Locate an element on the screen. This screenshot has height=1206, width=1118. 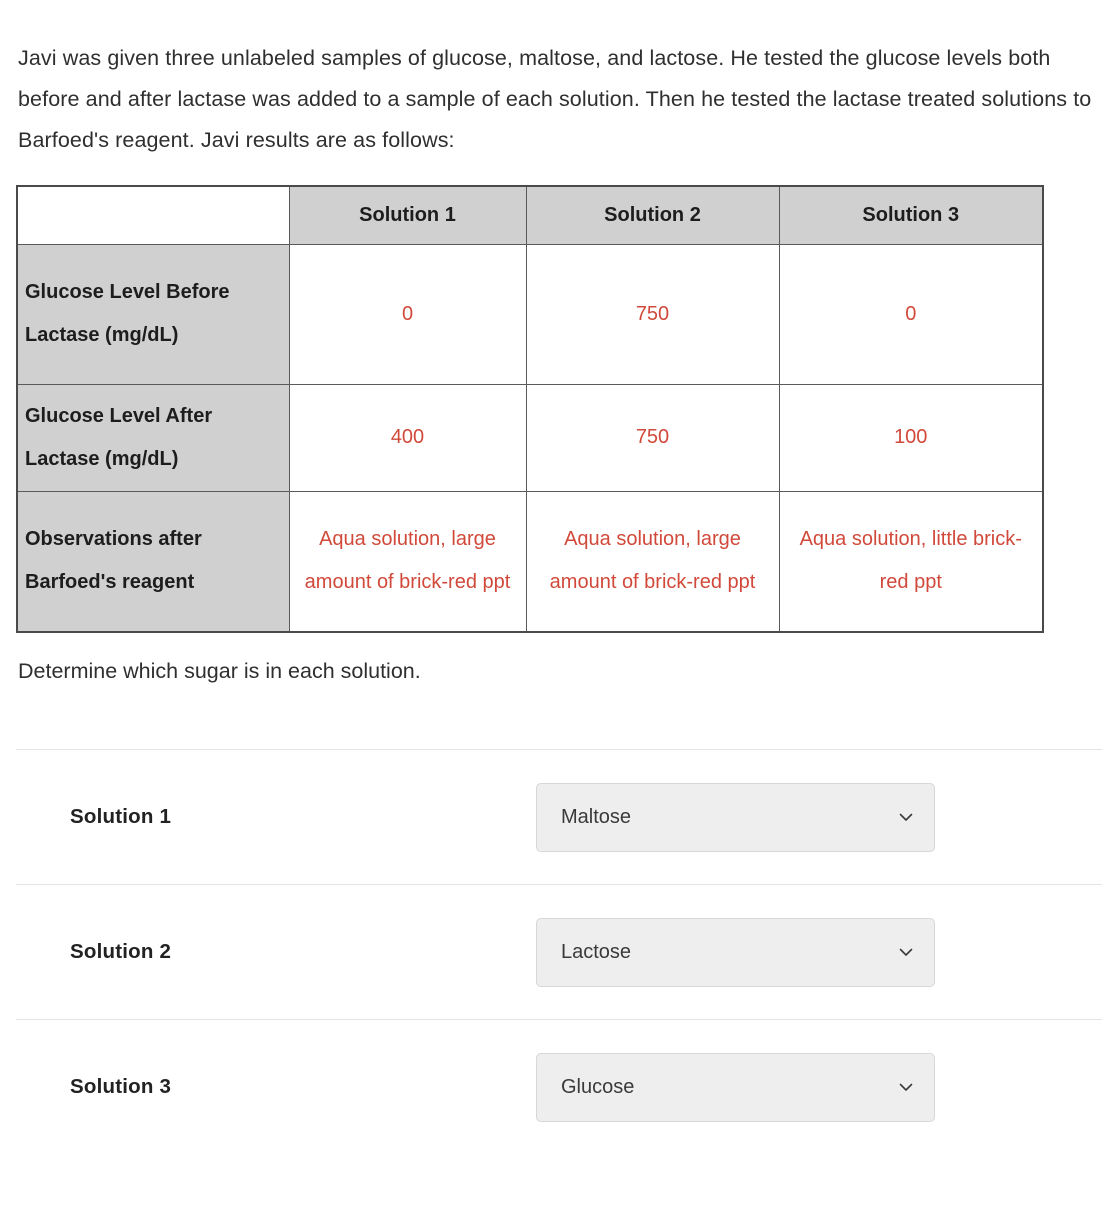
answer-row-solution-1: Solution 1 Maltose is located at coordinates (559, 816).